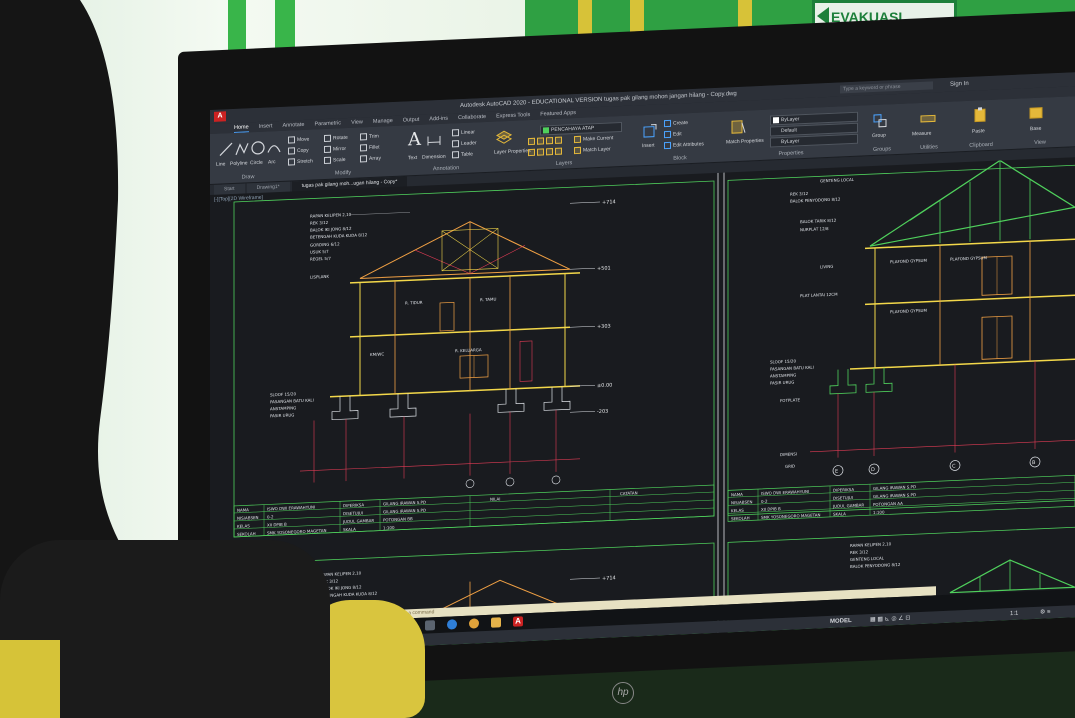 This screenshot has width=1075, height=718. I want to click on edit-attributes-icon, so click(667, 145).